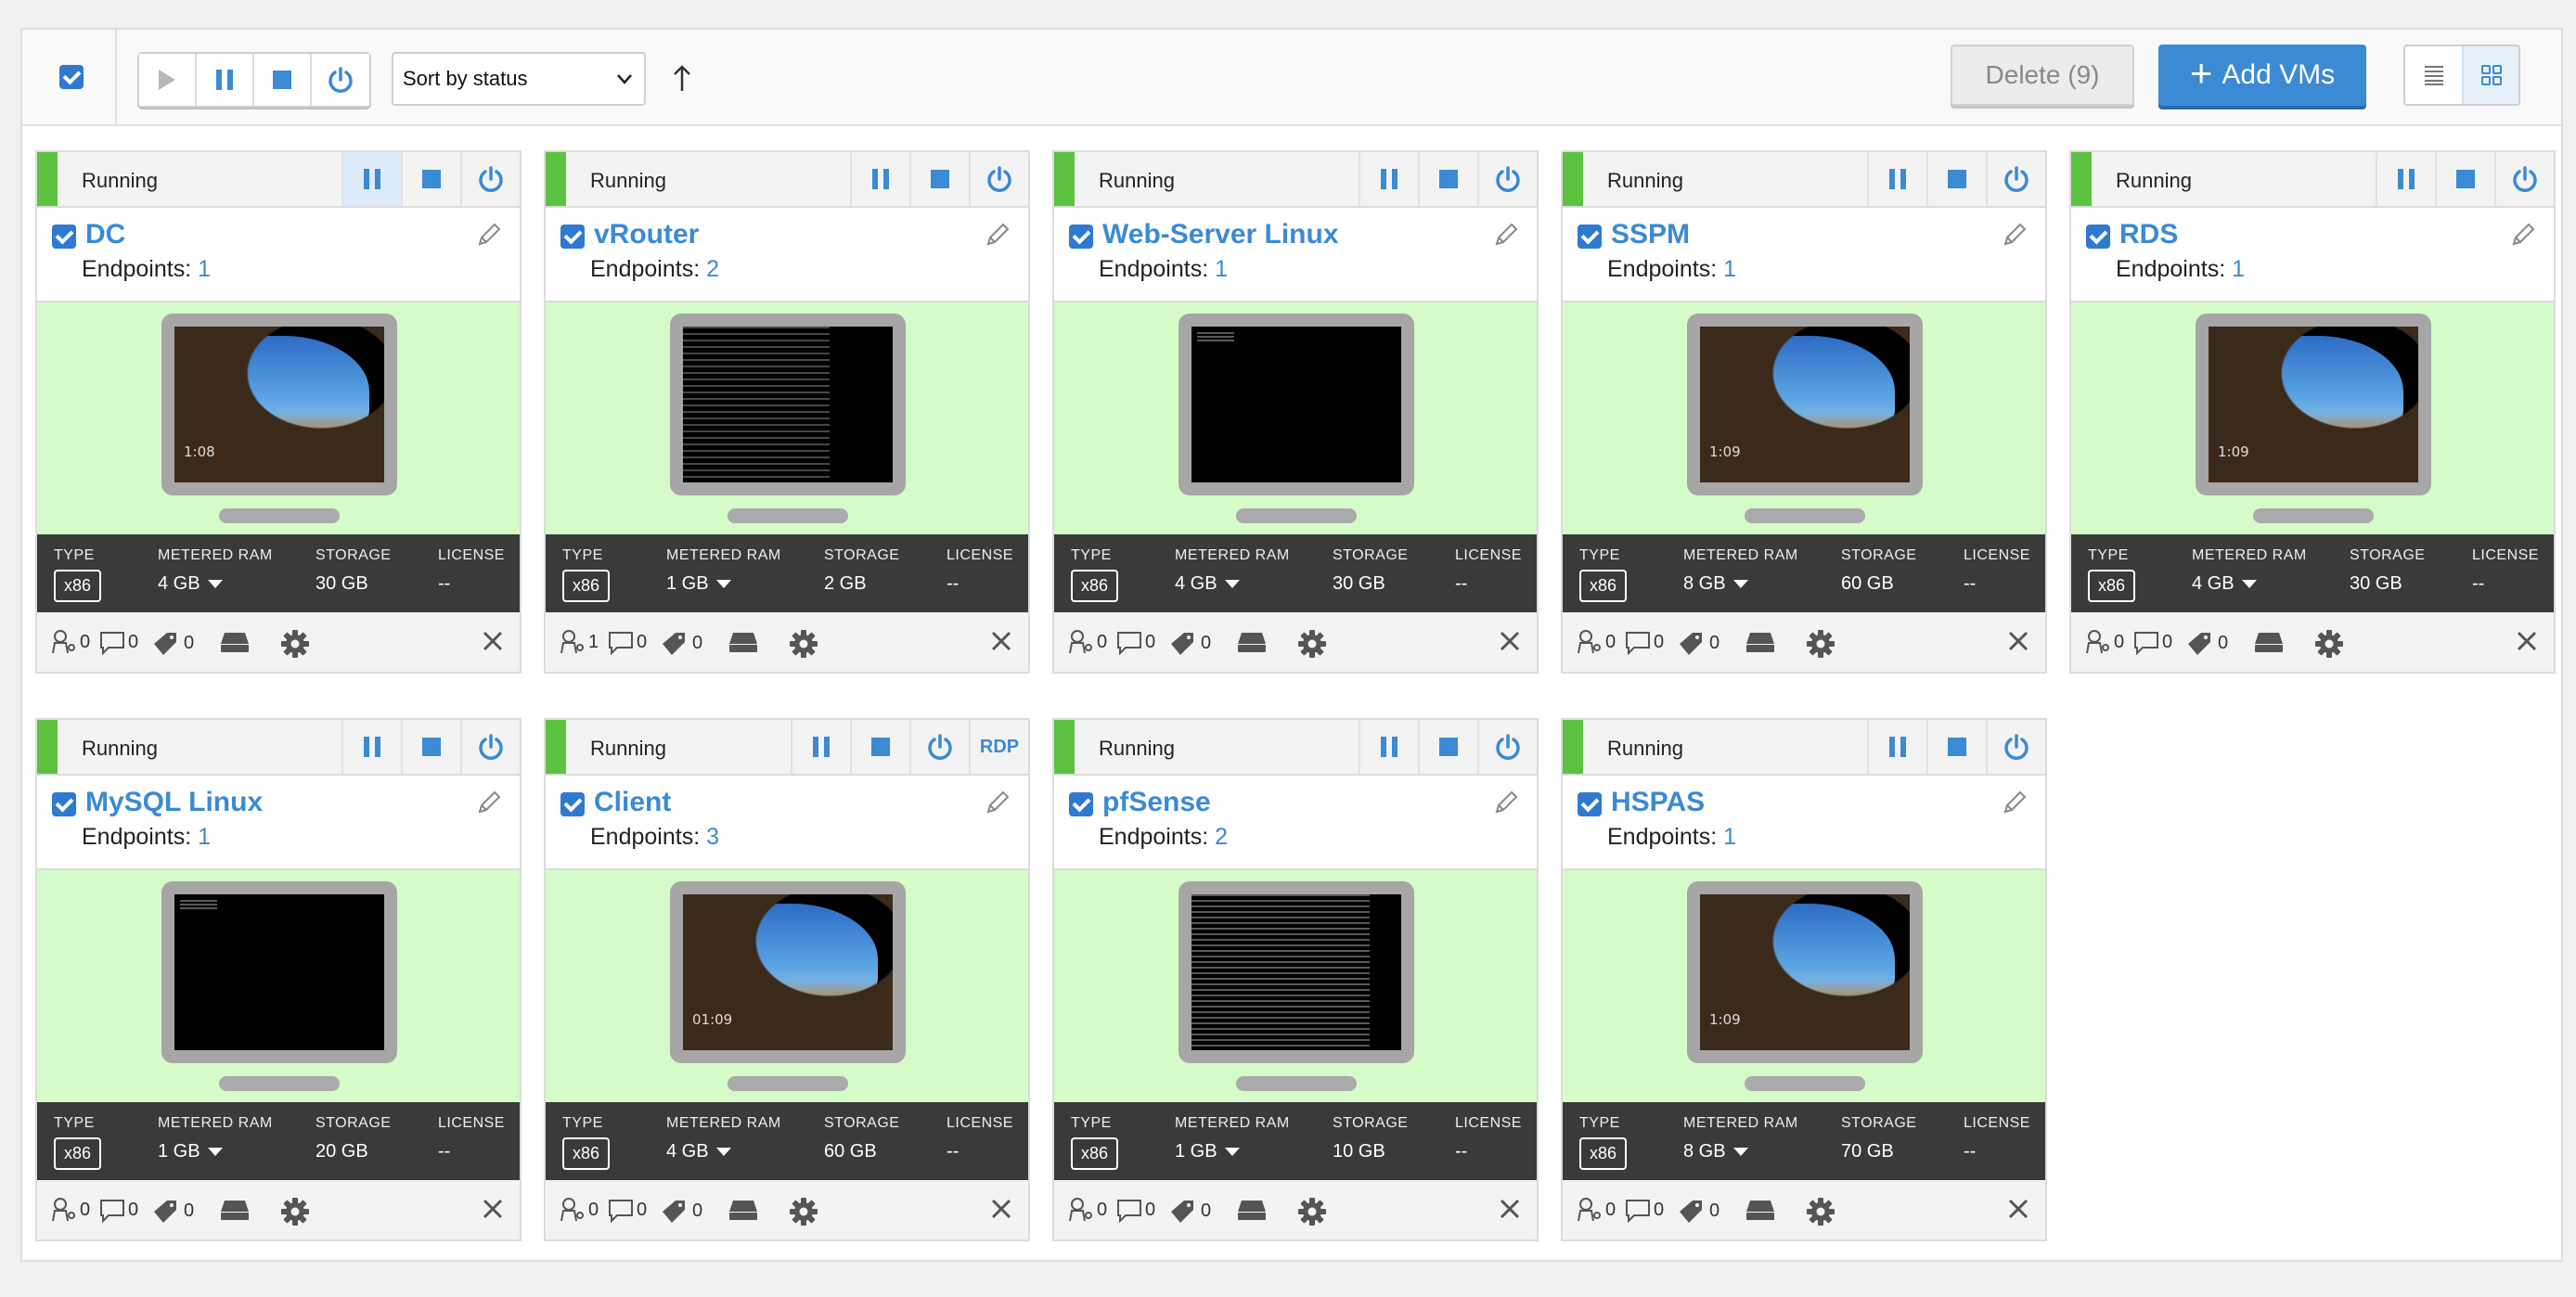 The height and width of the screenshot is (1297, 2576). Describe the element at coordinates (1156, 803) in the screenshot. I see `vm-name-link: pfSense` at that location.